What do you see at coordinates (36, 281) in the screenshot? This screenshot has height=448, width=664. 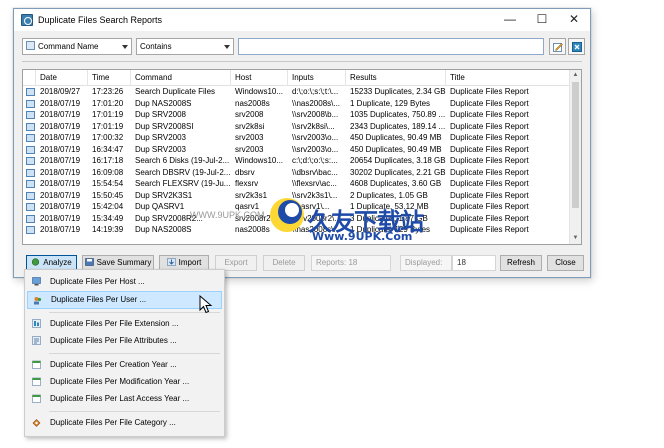 I see `host-icon` at bounding box center [36, 281].